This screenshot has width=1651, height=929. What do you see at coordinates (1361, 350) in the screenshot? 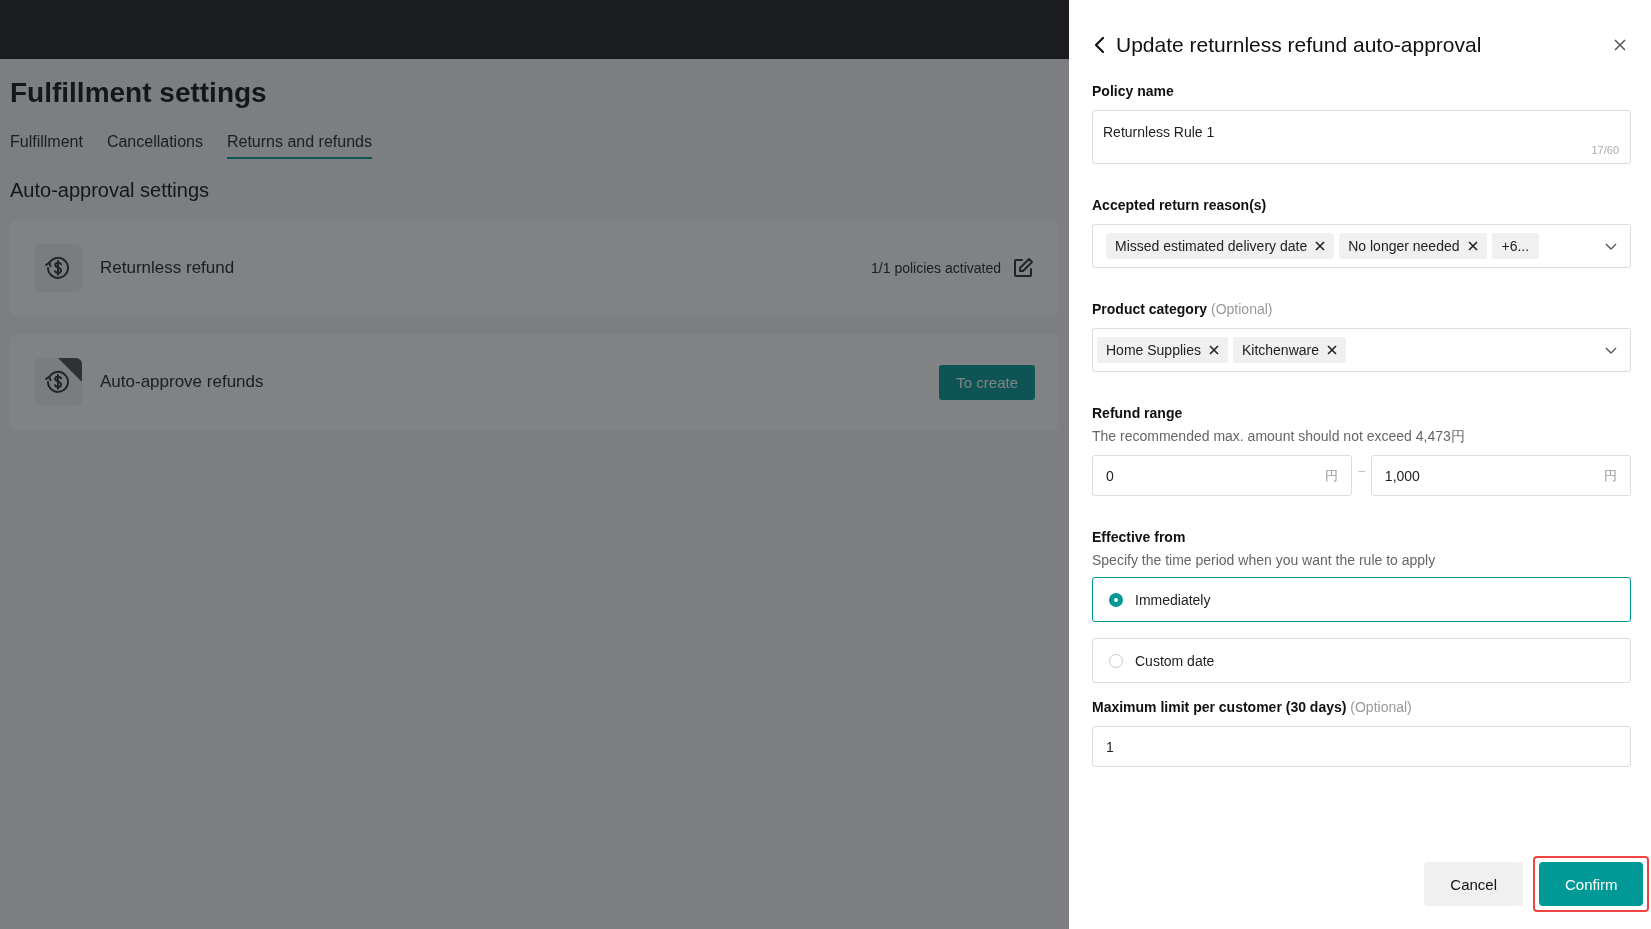
I see `product-category-select: Home Supplies Kitchenware` at bounding box center [1361, 350].